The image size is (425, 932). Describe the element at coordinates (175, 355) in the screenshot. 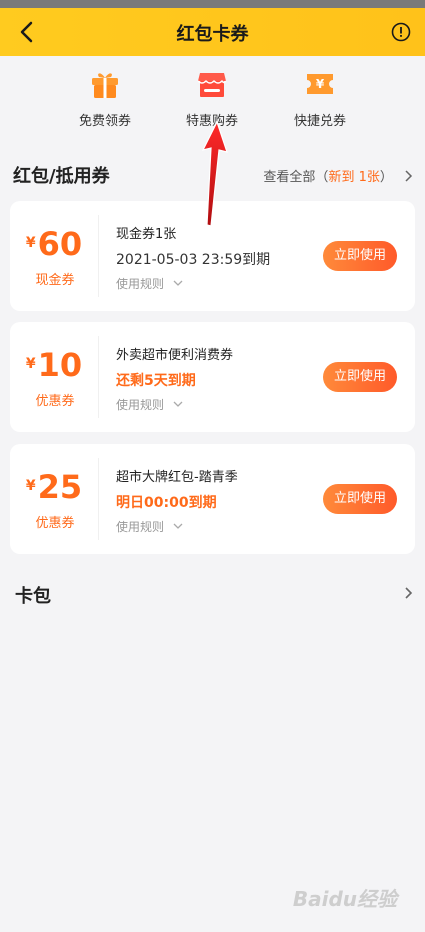

I see `coupon-title: 外卖超市便利消费券` at that location.